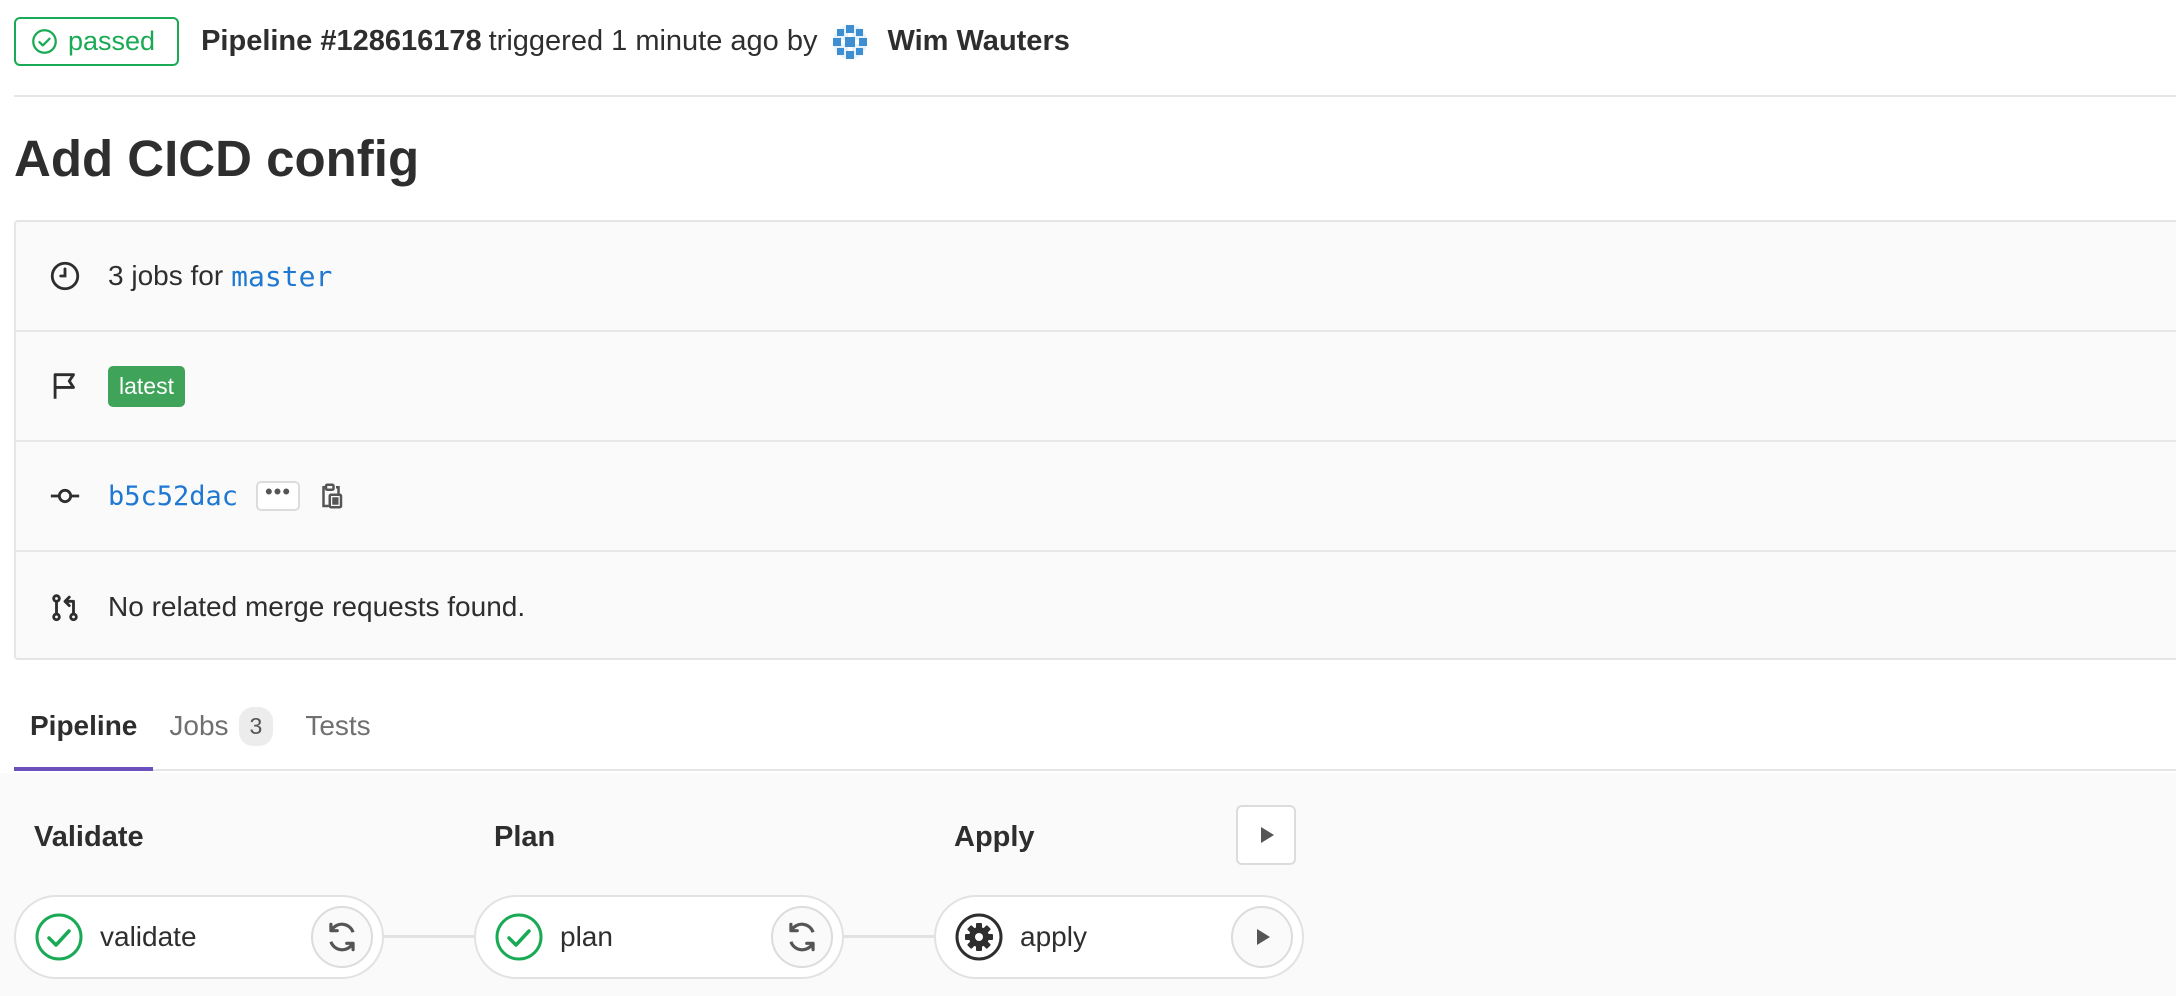 This screenshot has height=996, width=2176. I want to click on commit-row: b5c52dac •••, so click(1096, 497).